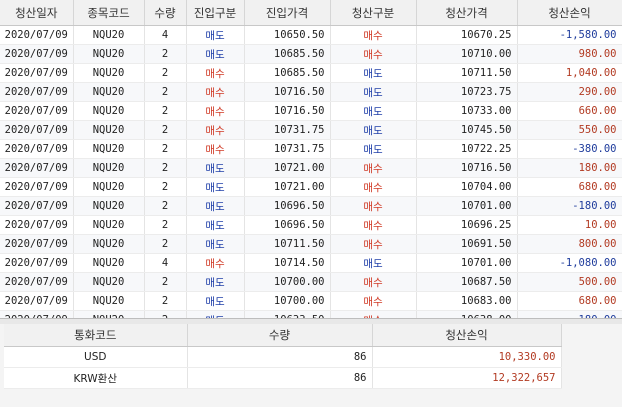 The image size is (622, 407). Describe the element at coordinates (109, 13) in the screenshot. I see `col-symbol: 종목코드` at that location.